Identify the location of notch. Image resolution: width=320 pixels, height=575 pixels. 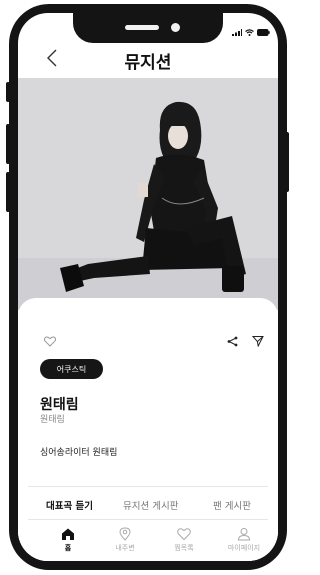
(148, 28).